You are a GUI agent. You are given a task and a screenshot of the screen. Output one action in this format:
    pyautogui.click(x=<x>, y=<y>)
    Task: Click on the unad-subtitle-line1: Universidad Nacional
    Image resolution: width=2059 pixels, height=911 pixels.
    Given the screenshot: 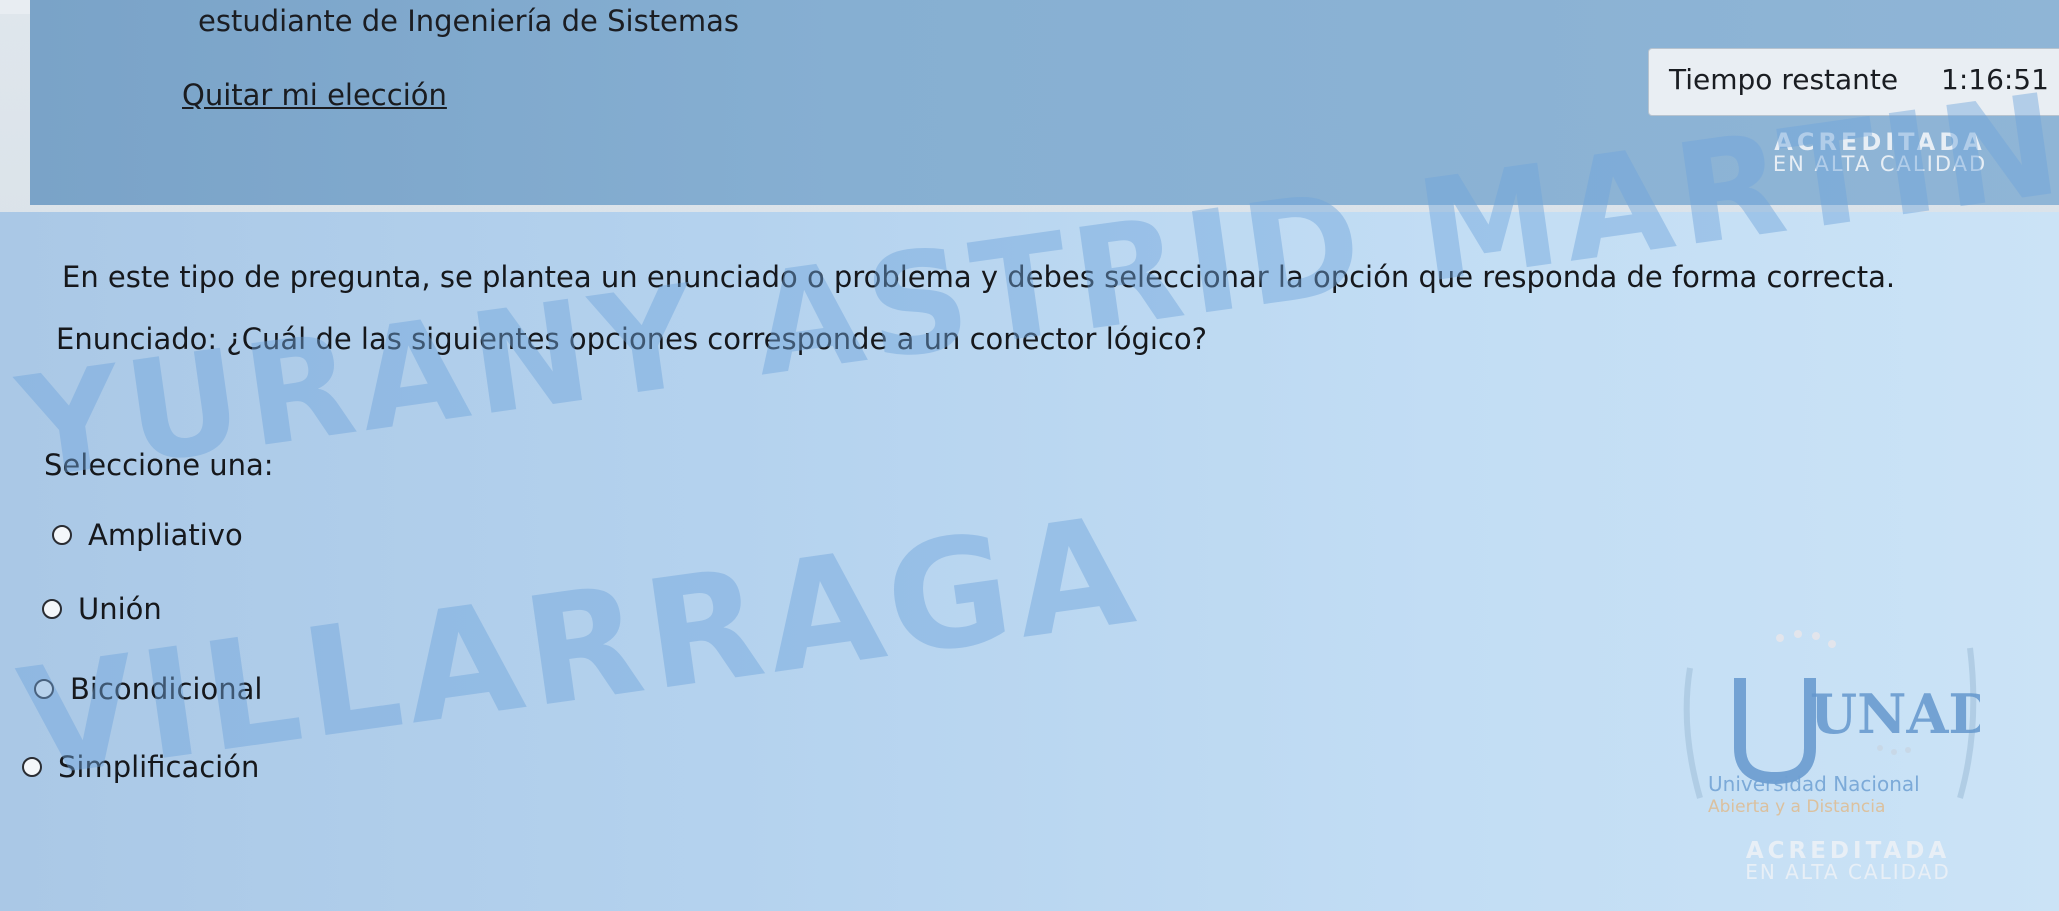 What is the action you would take?
    pyautogui.click(x=1814, y=784)
    